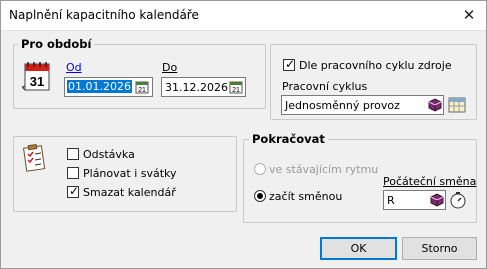 The width and height of the screenshot is (487, 269). I want to click on existing-rhythm-radio, so click(260, 169).